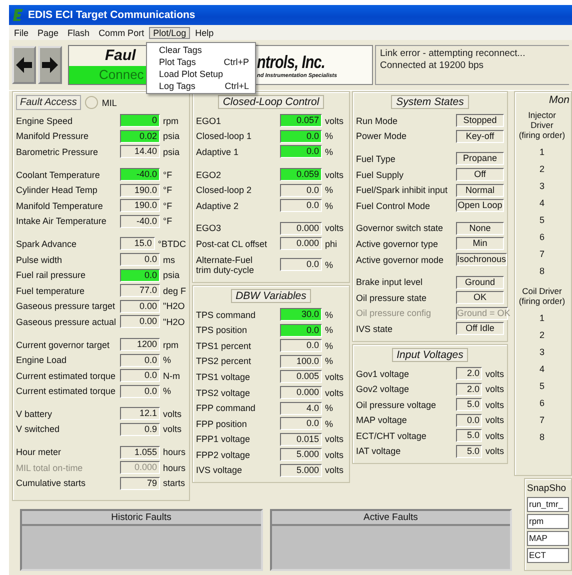 The height and width of the screenshot is (575, 572). Describe the element at coordinates (548, 555) in the screenshot. I see `snapshot-field: ECT` at that location.